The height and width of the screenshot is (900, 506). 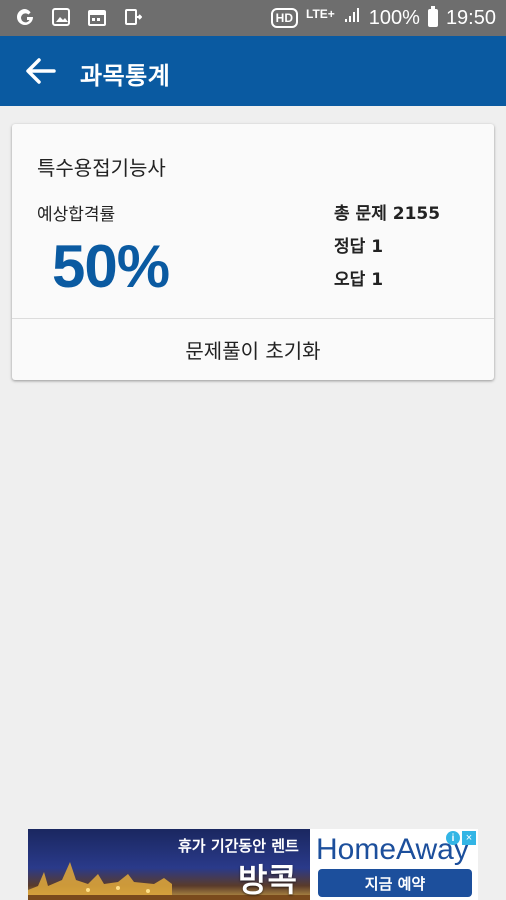 What do you see at coordinates (253, 71) in the screenshot?
I see `app-bar: 과목통계` at bounding box center [253, 71].